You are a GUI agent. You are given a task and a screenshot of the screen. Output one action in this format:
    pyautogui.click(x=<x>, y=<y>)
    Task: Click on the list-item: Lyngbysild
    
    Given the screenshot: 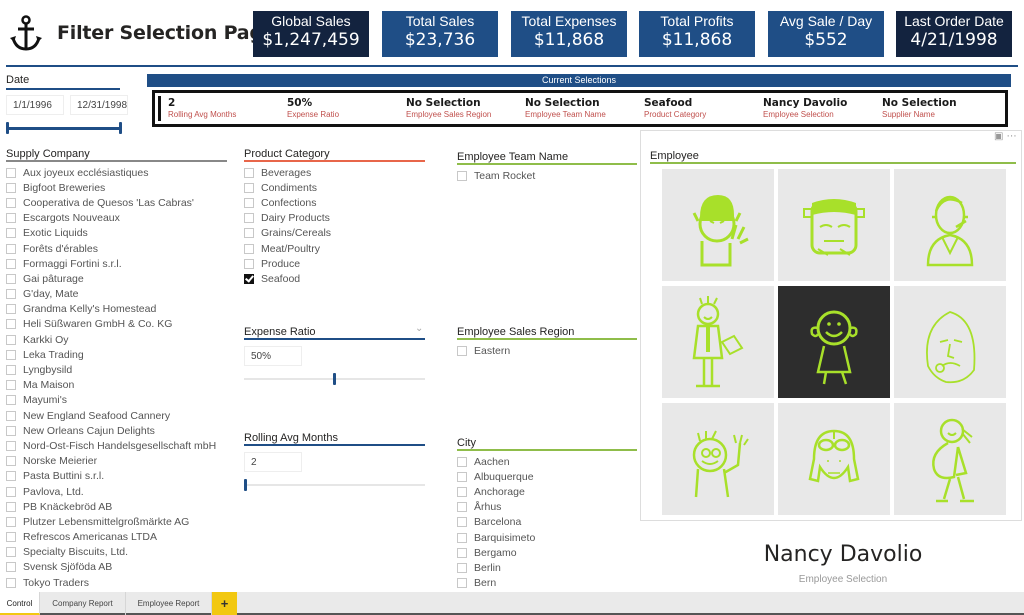 What is the action you would take?
    pyautogui.click(x=118, y=369)
    